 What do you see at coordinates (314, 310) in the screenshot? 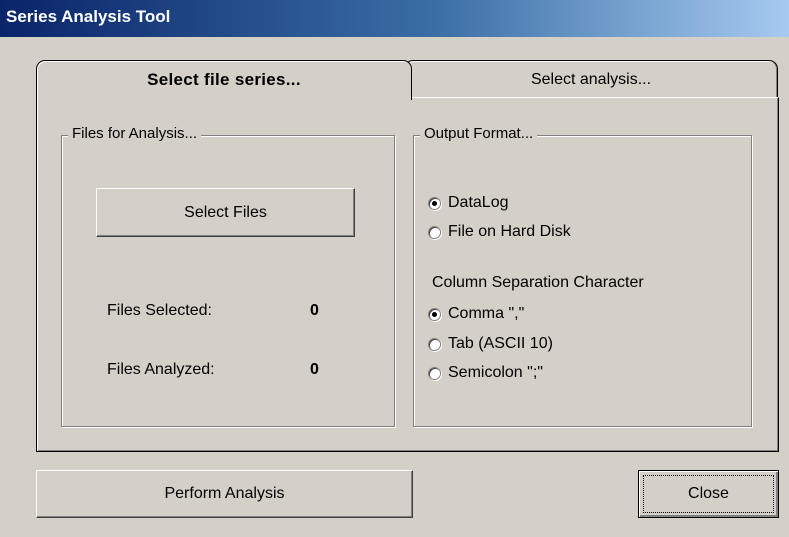
I see `files-selected-value: 0` at bounding box center [314, 310].